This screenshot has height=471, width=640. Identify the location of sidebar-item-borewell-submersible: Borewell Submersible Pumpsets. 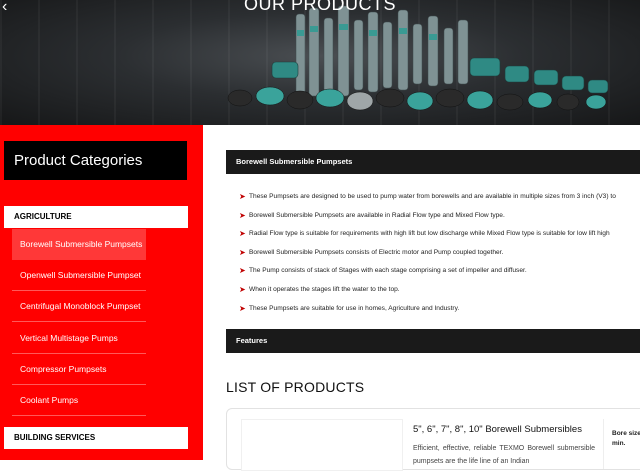
(79, 244).